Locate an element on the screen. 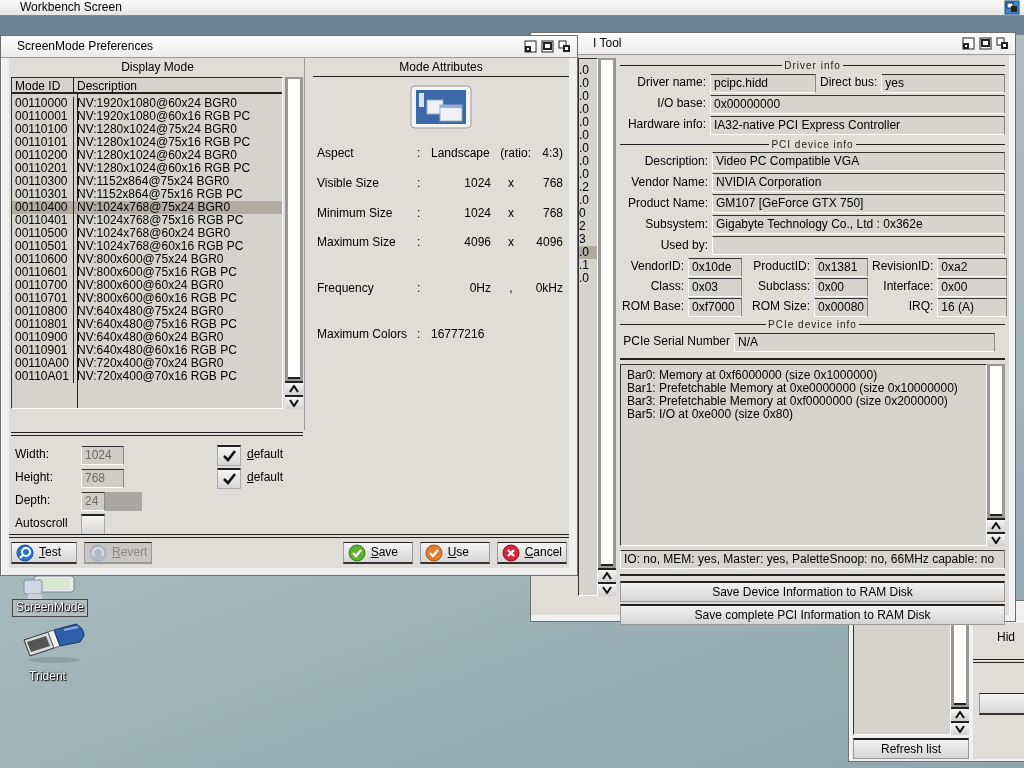  list-row: 00110501 NV:1024x768@60x16 RGB PC is located at coordinates (147, 246).